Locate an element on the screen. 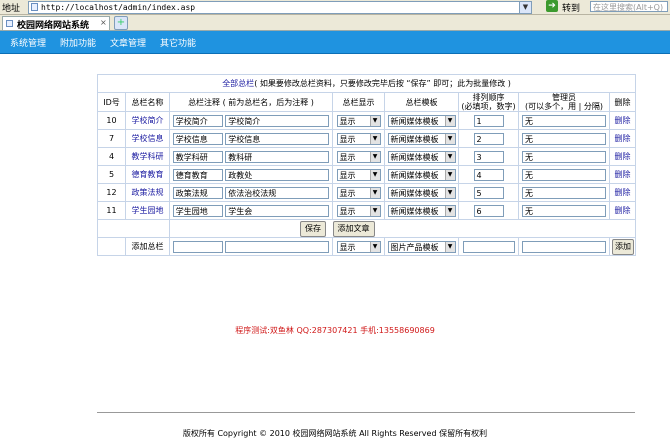 This screenshot has height=447, width=670. template-value: 新闻媒体模板 is located at coordinates (414, 157).